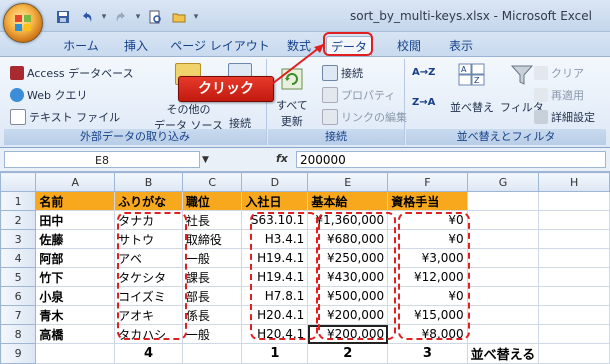 The image size is (610, 364). What do you see at coordinates (102, 159) in the screenshot?
I see `name-box: E8` at bounding box center [102, 159].